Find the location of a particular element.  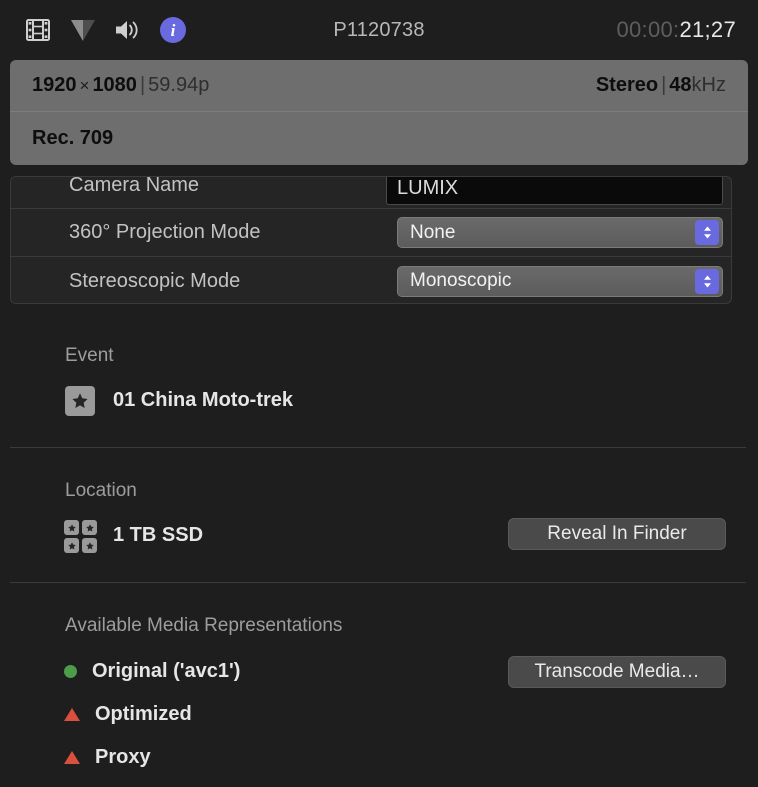

form-row-stereoscopic-mode: Stereoscopic Mode Monoscopic is located at coordinates (371, 280).